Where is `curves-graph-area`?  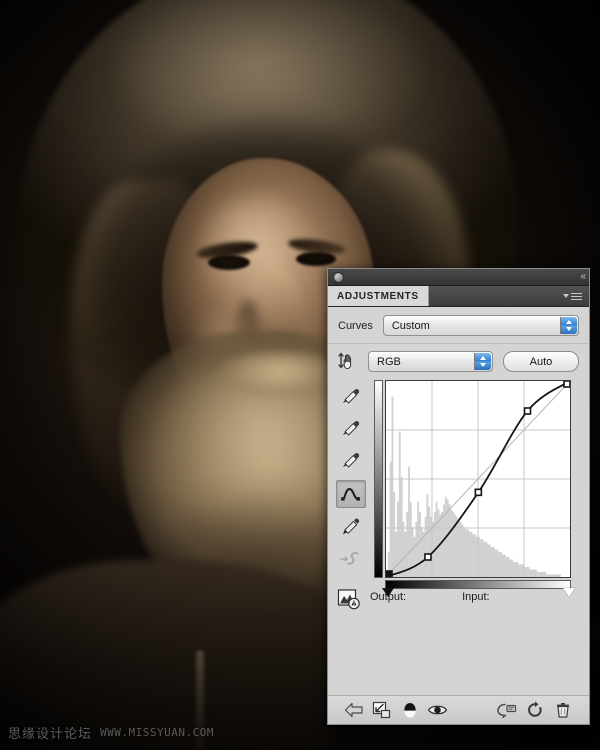
curves-graph-area is located at coordinates (458, 487).